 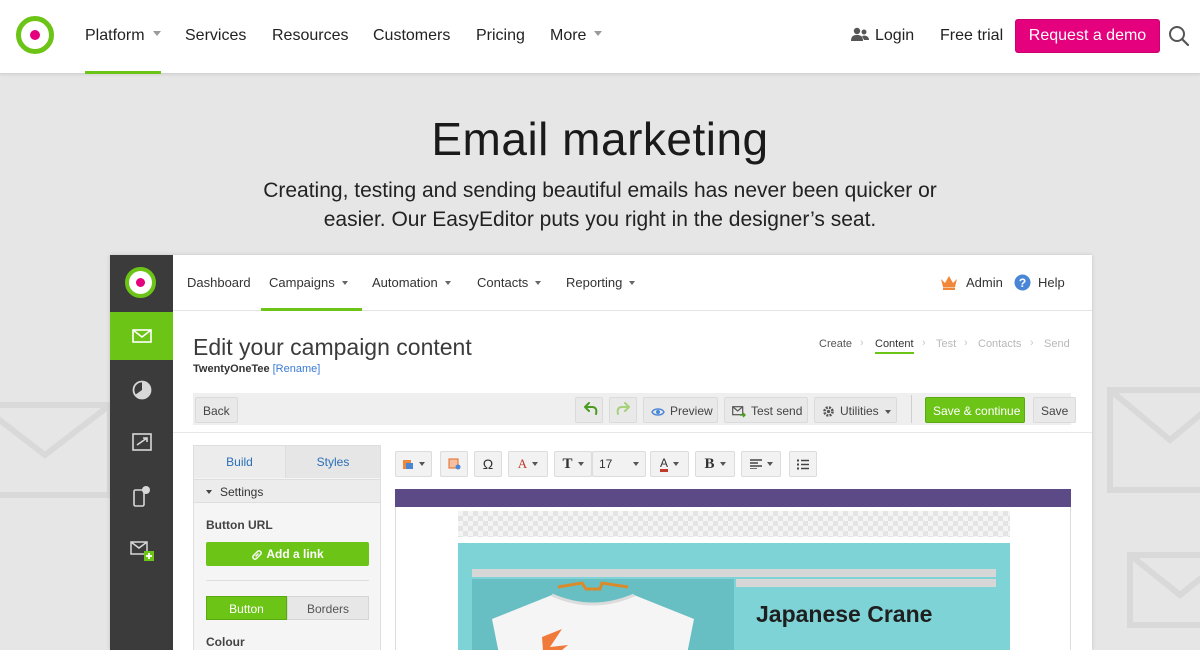 I want to click on align-button, so click(x=761, y=464).